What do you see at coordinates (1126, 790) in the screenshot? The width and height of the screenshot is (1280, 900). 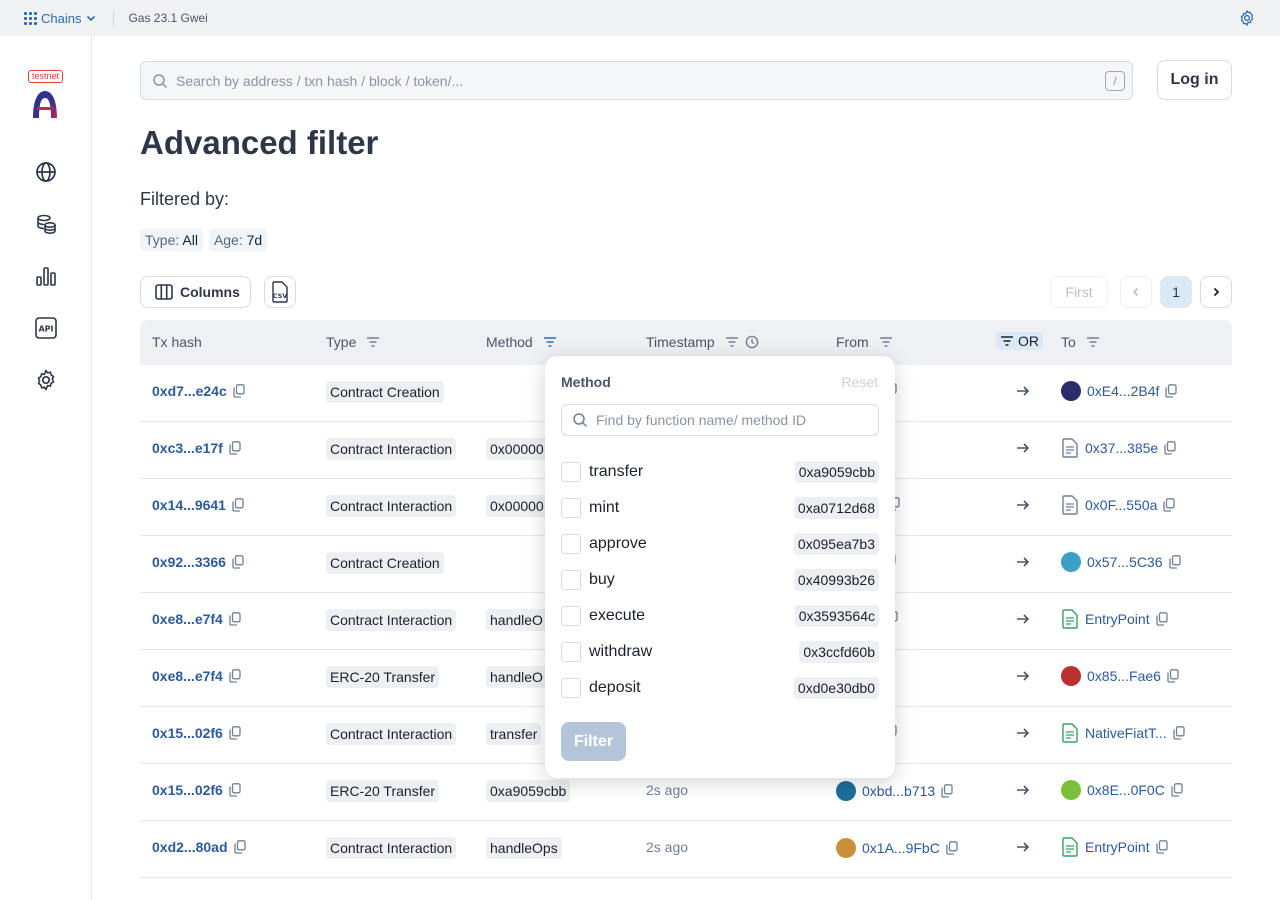 I see `to-address-link: 0x8E...0F0C` at bounding box center [1126, 790].